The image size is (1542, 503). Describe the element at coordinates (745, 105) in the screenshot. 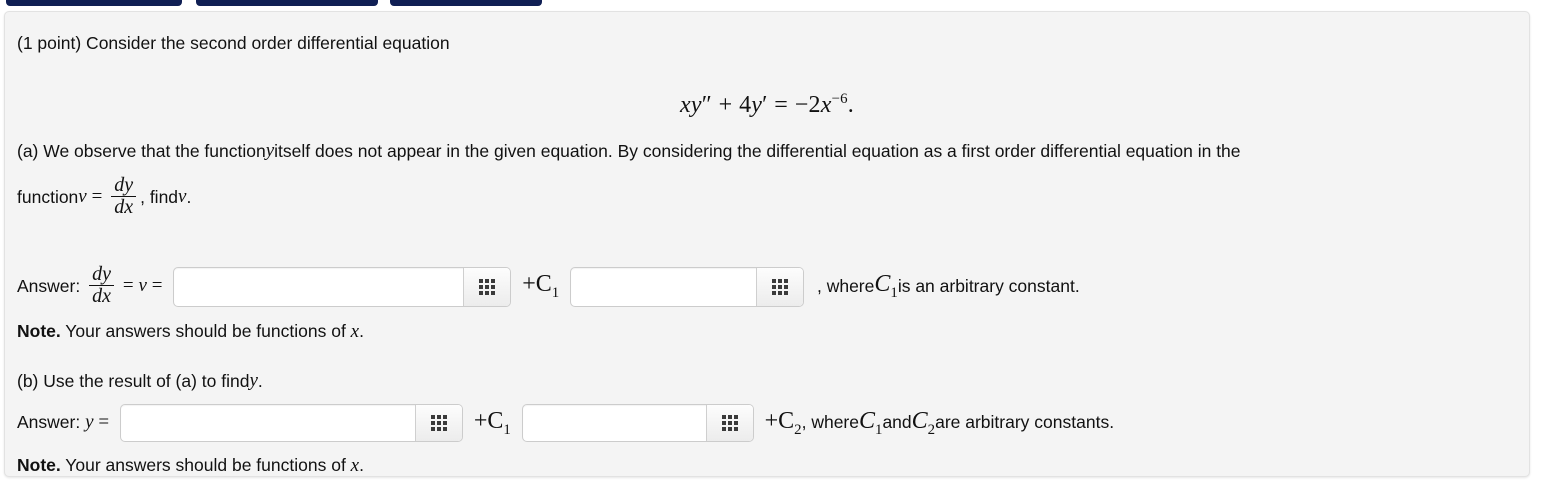

I see `equation-coefficient: 4` at that location.